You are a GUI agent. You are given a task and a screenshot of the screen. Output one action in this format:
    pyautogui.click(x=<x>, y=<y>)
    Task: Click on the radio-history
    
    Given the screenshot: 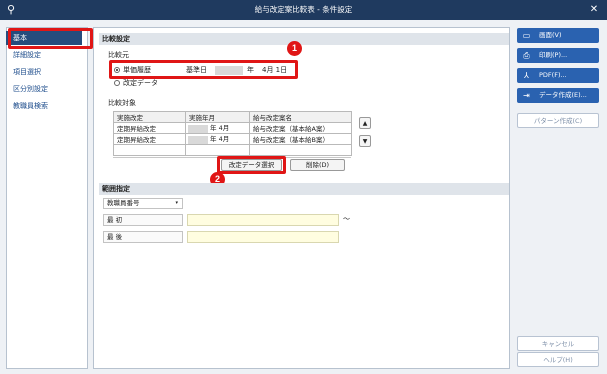 What is the action you would take?
    pyautogui.click(x=117, y=70)
    